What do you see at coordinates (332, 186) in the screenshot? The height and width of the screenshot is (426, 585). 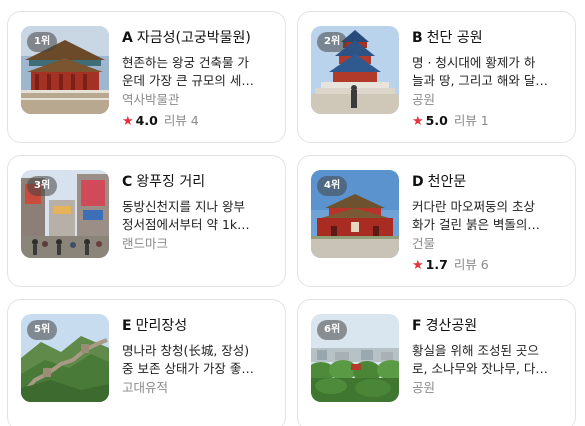 I see `rank-badge: 4위` at bounding box center [332, 186].